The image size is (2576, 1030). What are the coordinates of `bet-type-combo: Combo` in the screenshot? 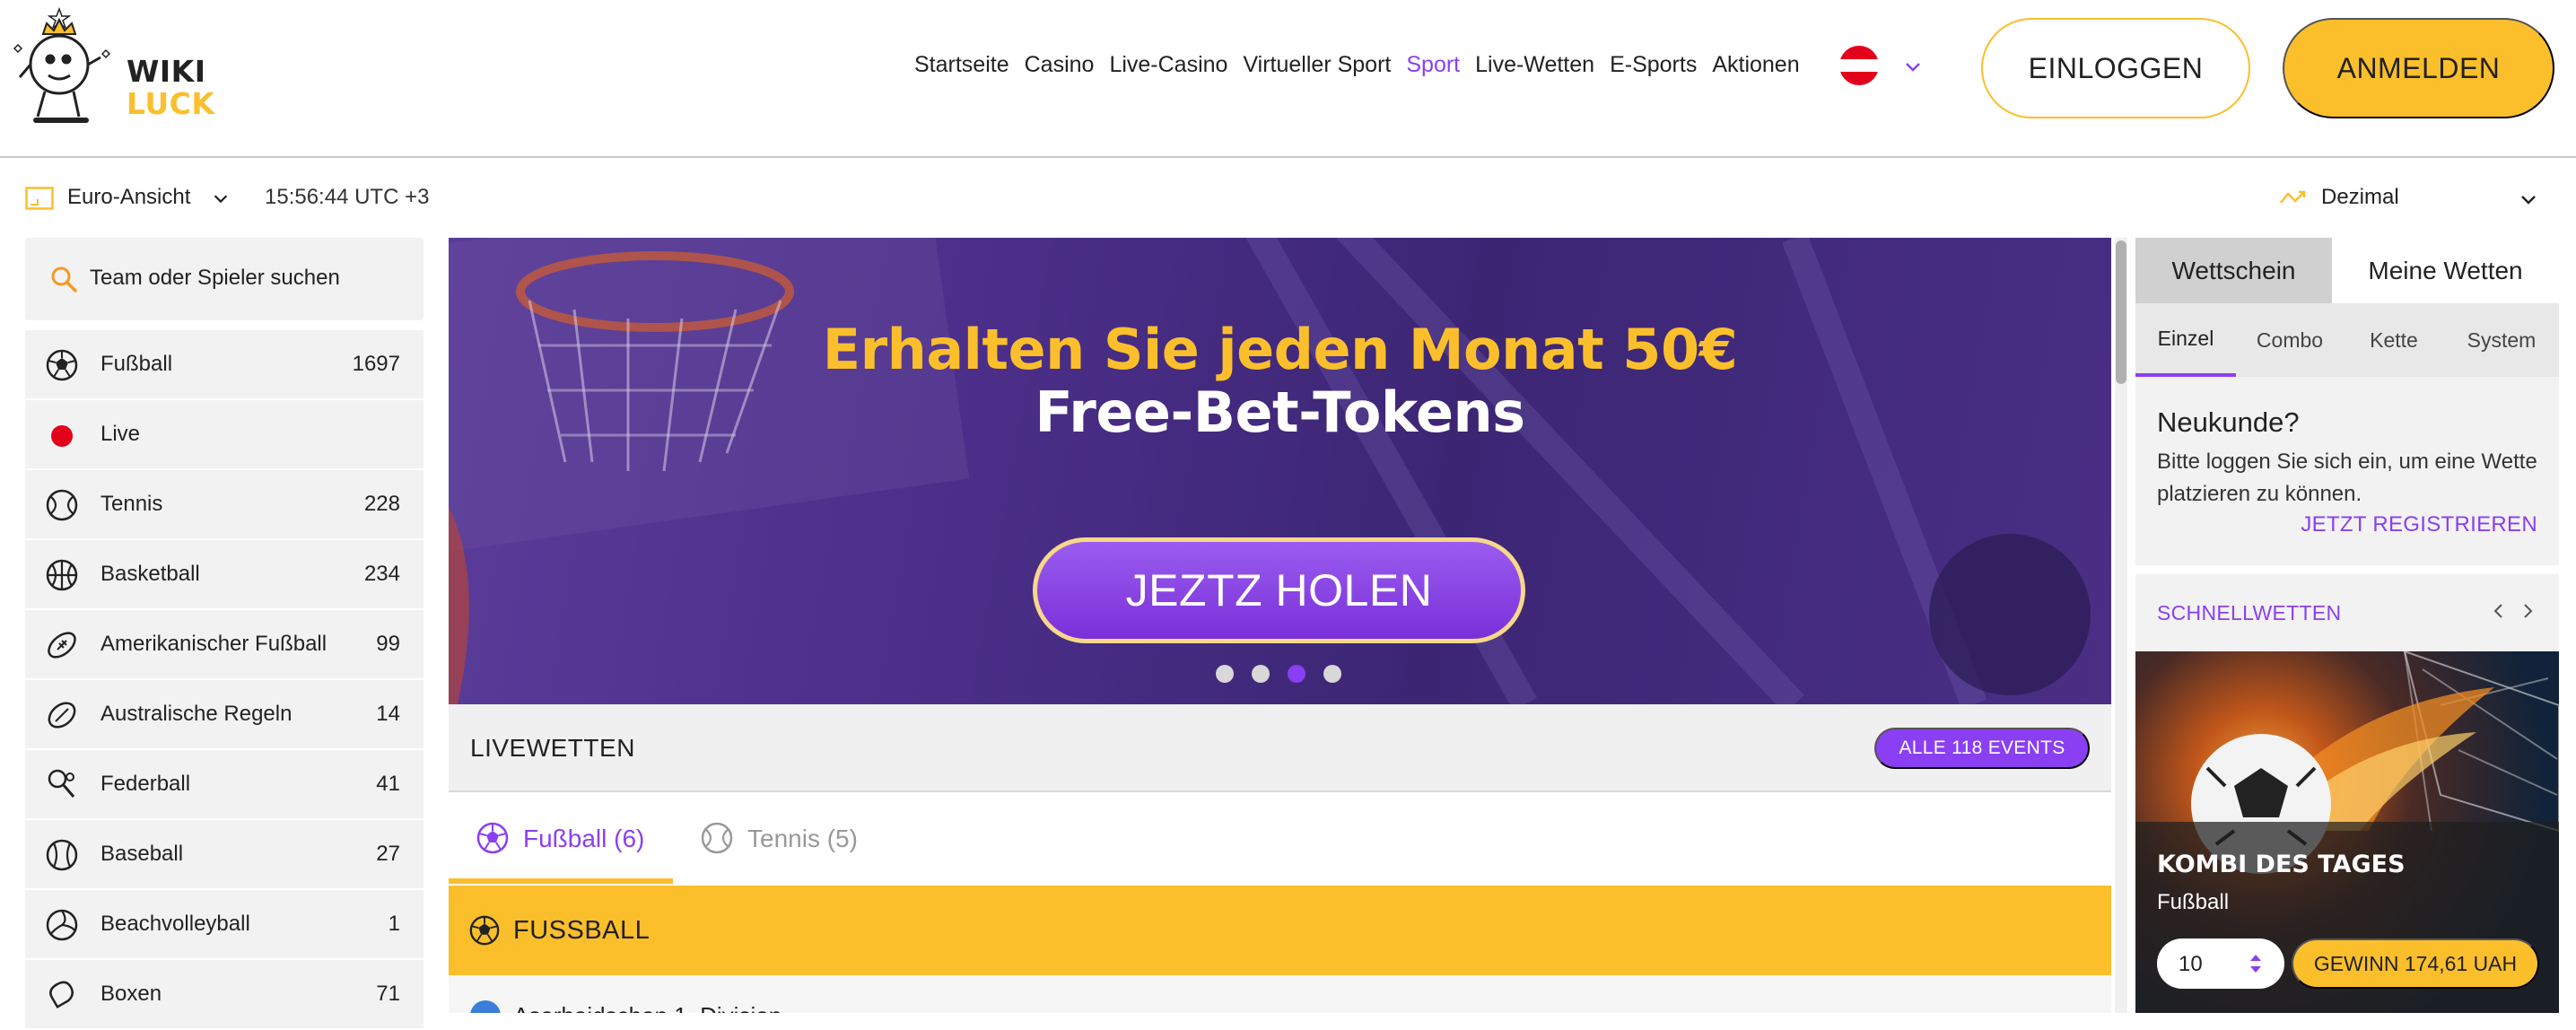 It's located at (2290, 340).